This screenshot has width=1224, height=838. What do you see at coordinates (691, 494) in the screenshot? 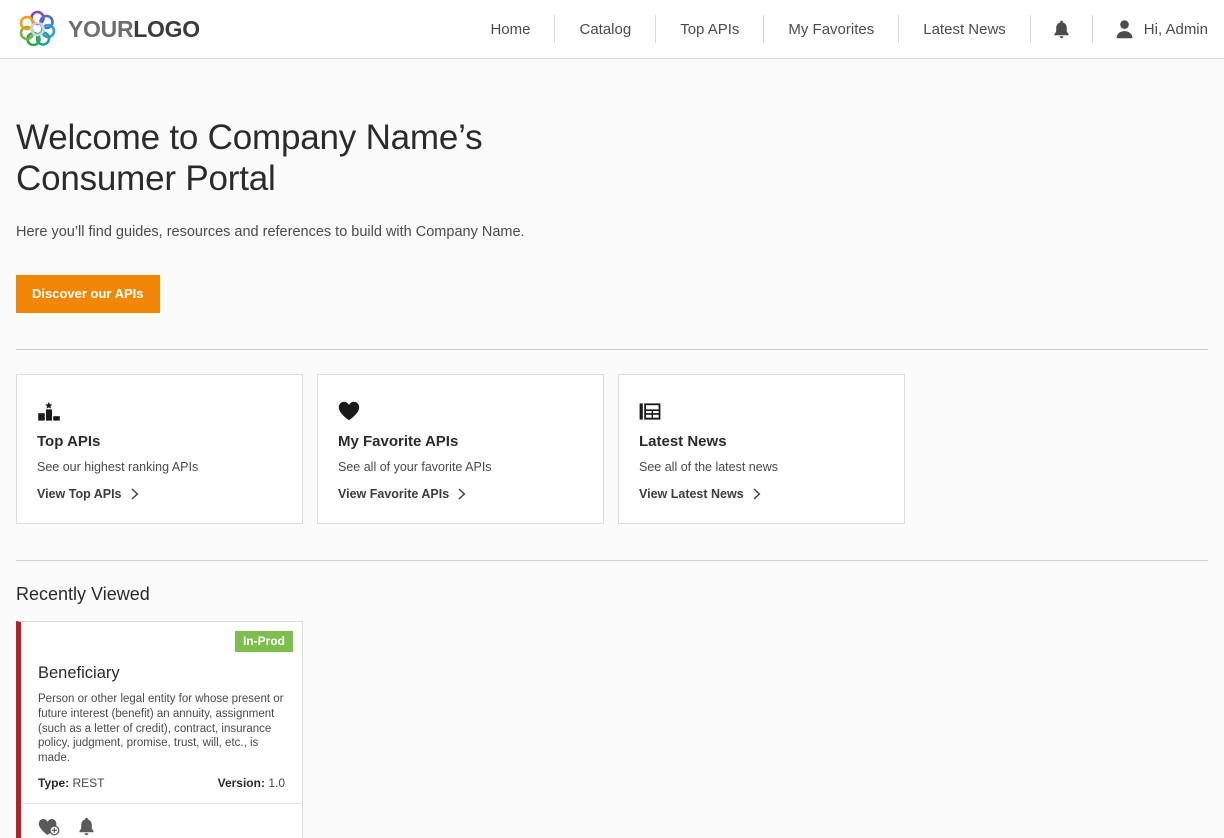
I see `feature-card-link-label: View Latest News` at bounding box center [691, 494].